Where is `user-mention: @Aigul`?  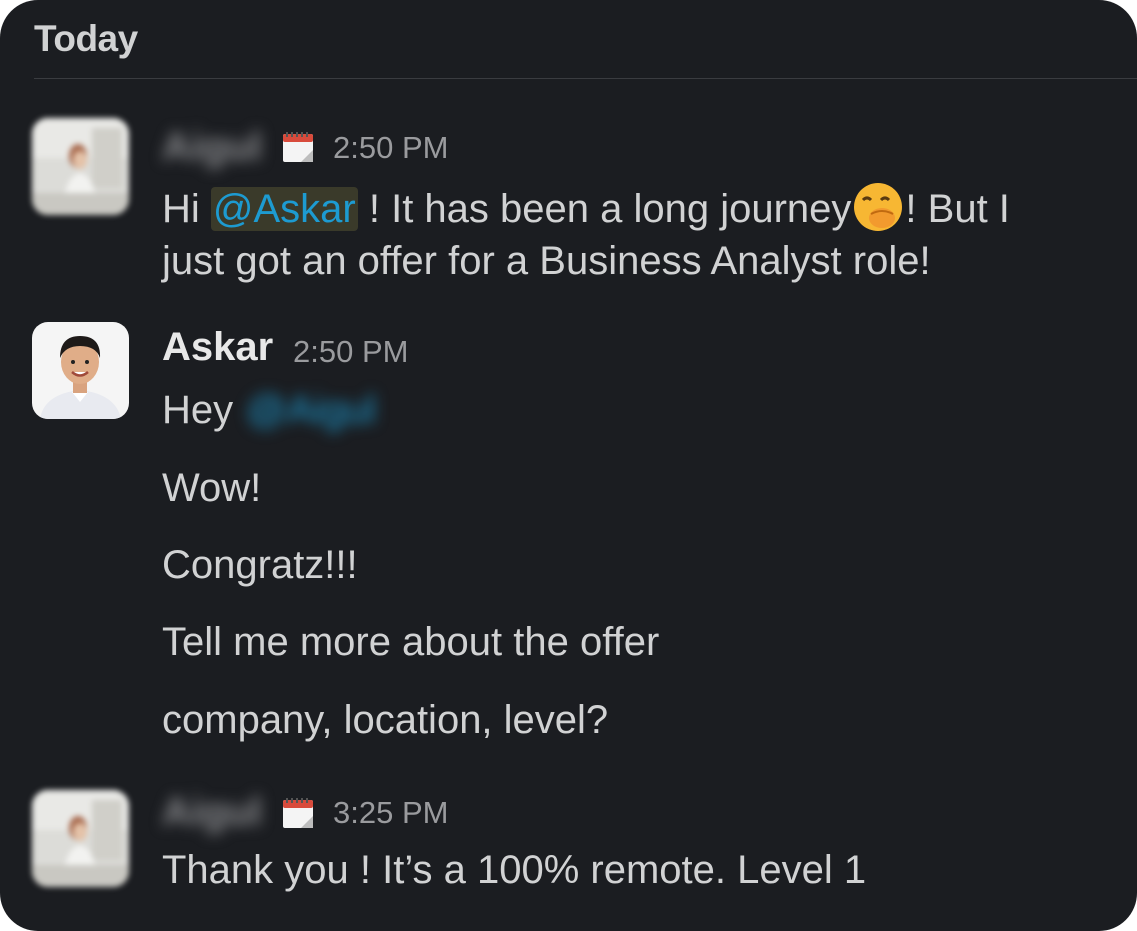
user-mention: @Aigul is located at coordinates (311, 410).